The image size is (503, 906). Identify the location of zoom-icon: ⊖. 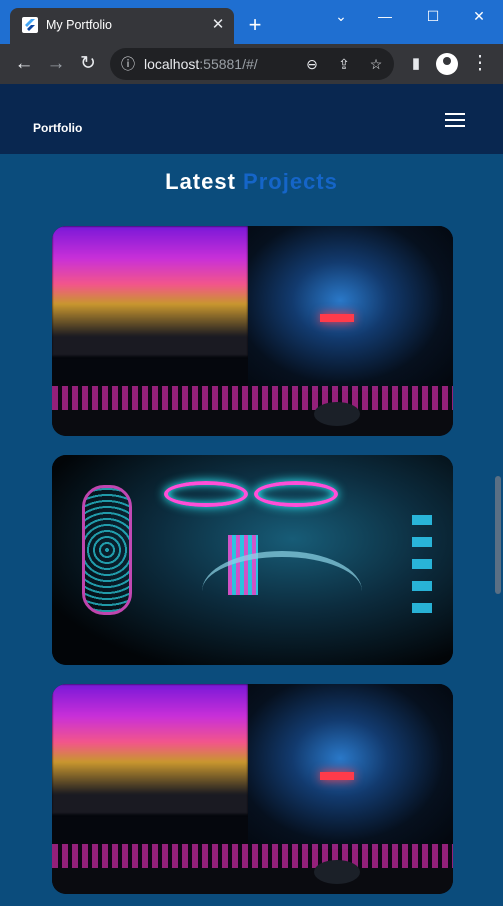
(312, 64).